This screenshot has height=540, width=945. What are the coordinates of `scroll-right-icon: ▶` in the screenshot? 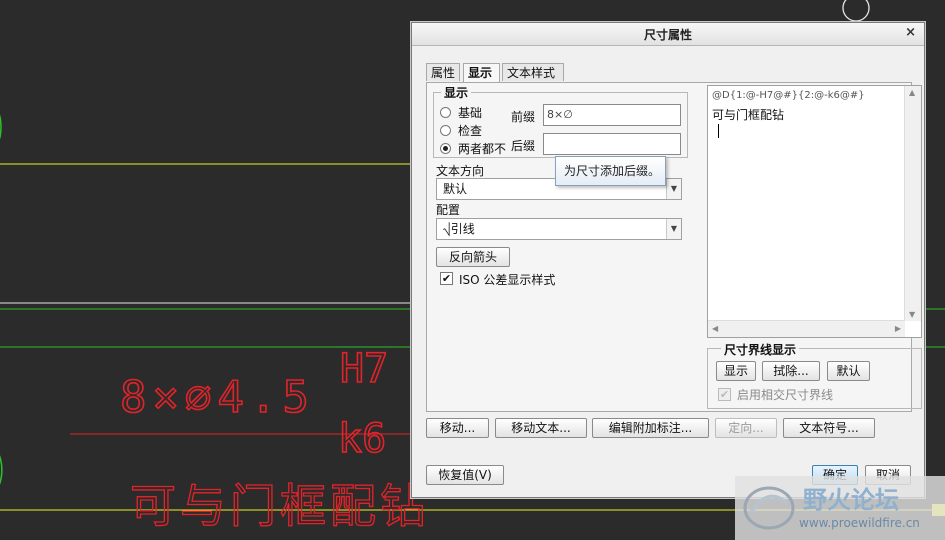 It's located at (898, 328).